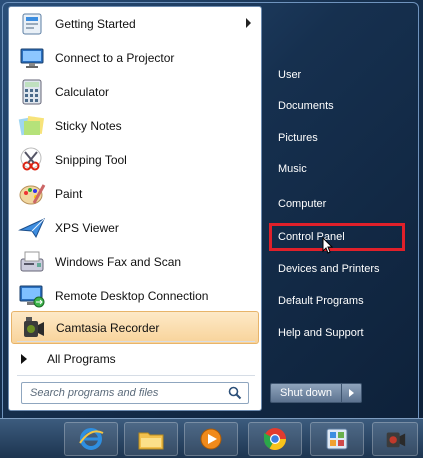  What do you see at coordinates (135, 91) in the screenshot?
I see `program-calculator: Calculator` at bounding box center [135, 91].